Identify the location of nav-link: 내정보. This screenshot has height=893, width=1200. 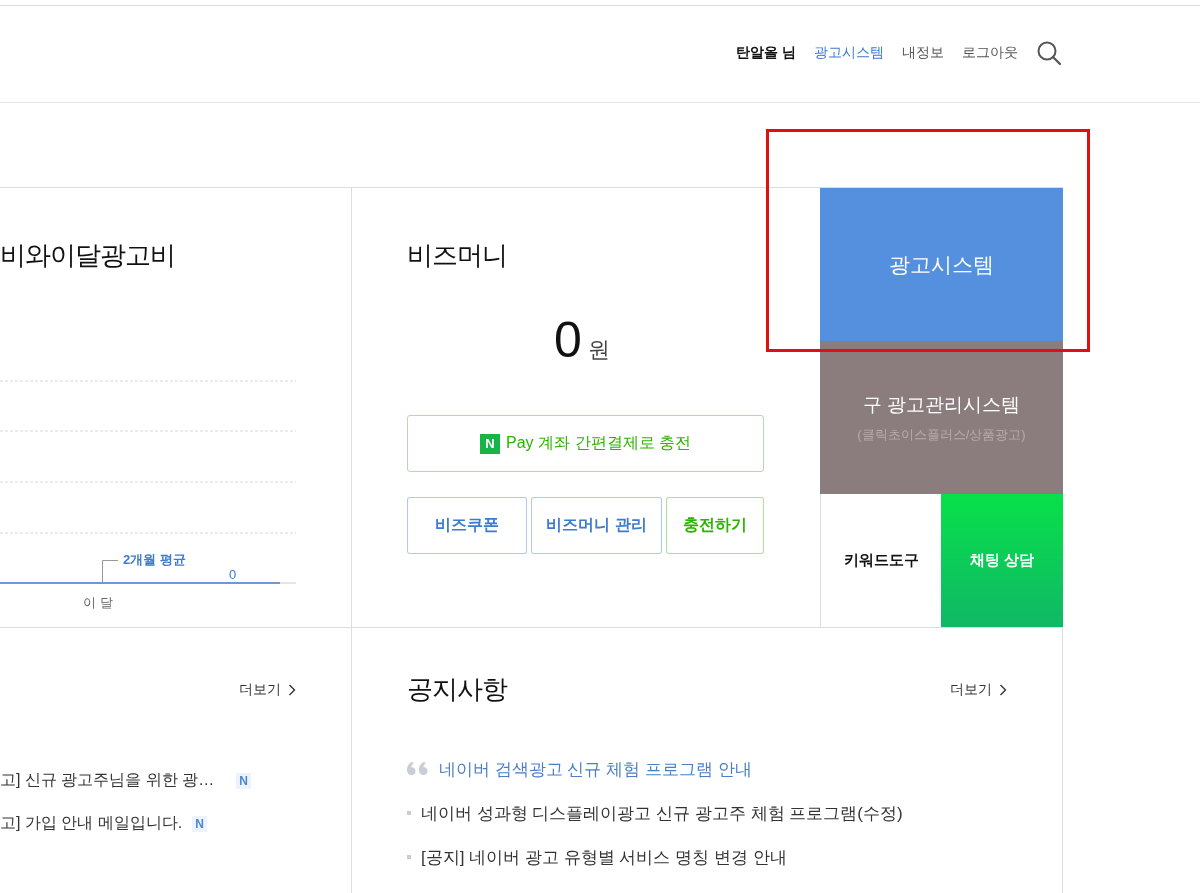
(923, 53).